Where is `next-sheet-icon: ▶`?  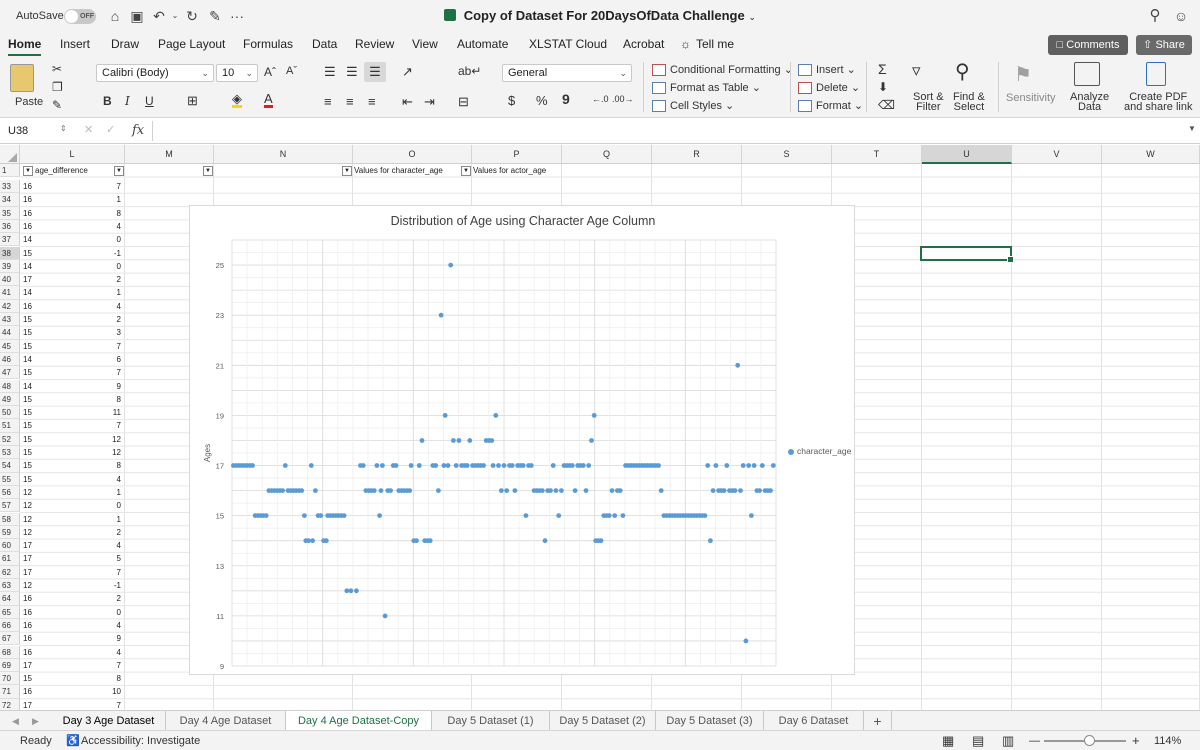 next-sheet-icon: ▶ is located at coordinates (35, 721).